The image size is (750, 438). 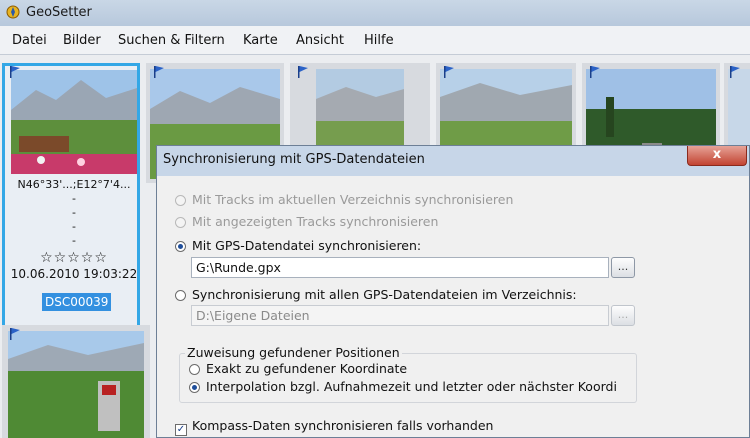 I want to click on menu-ansicht: Ansicht, so click(x=320, y=40).